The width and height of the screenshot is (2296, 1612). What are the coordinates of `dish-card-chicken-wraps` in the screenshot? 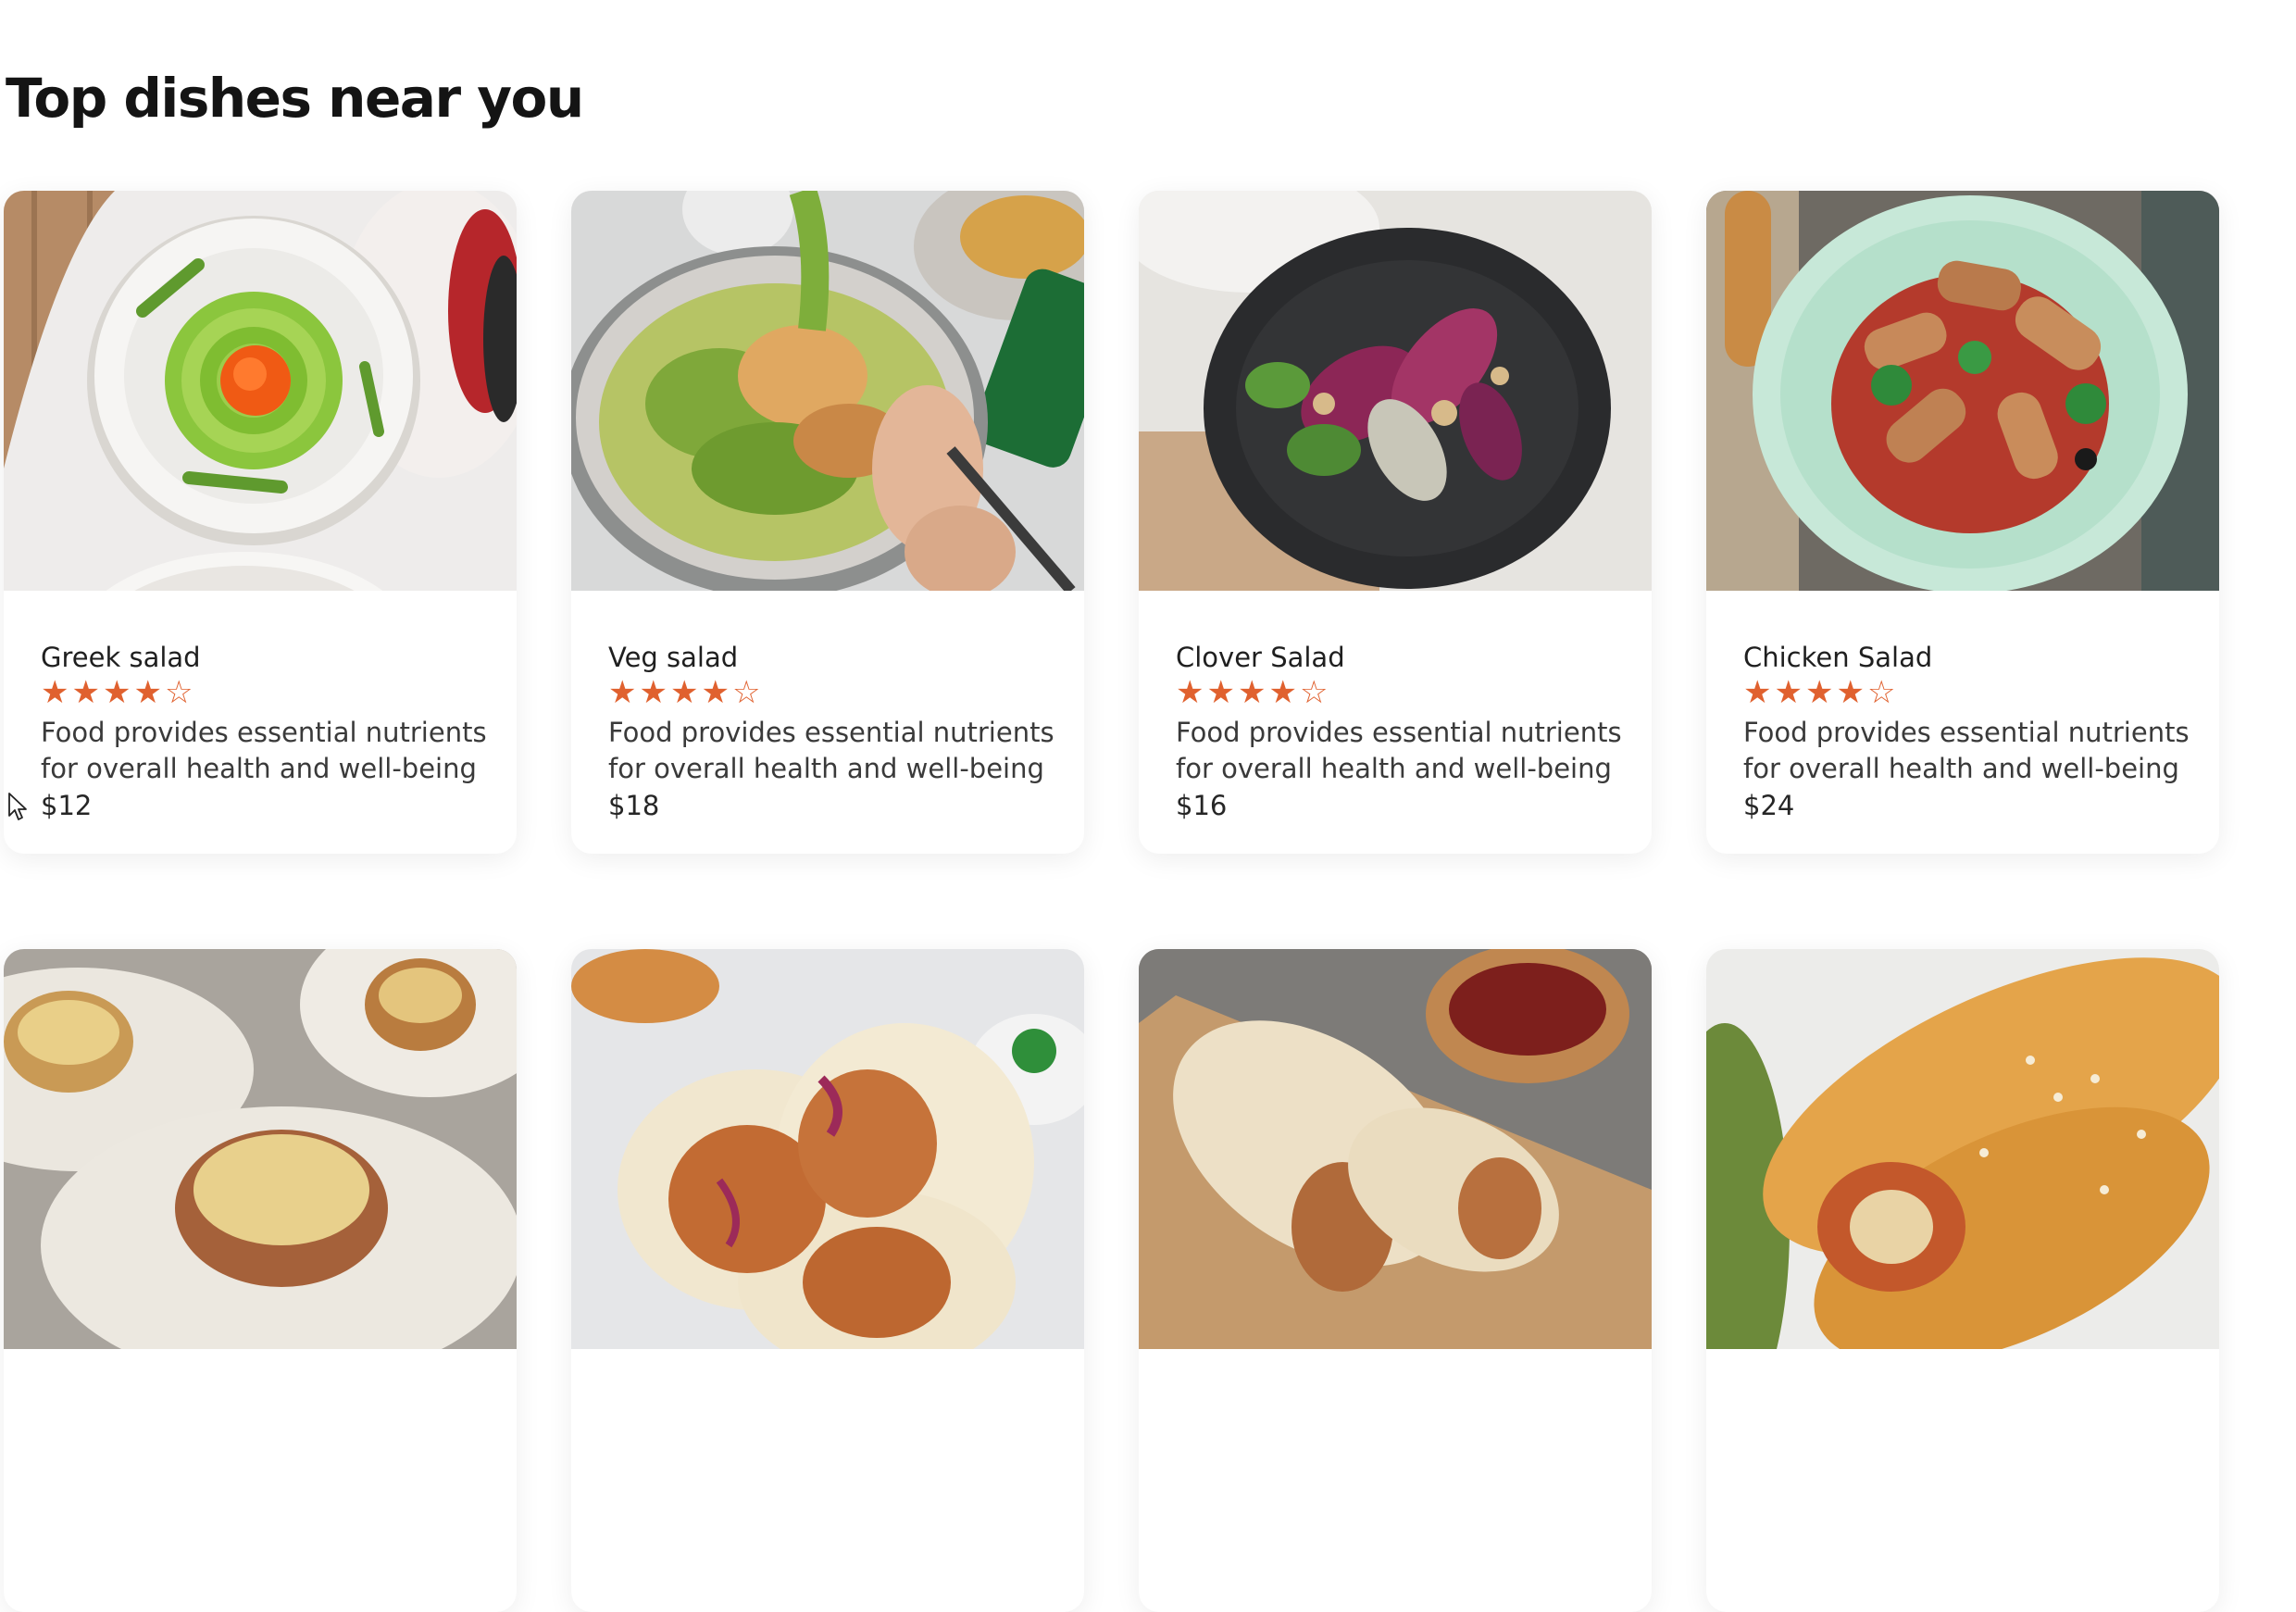 It's located at (827, 1280).